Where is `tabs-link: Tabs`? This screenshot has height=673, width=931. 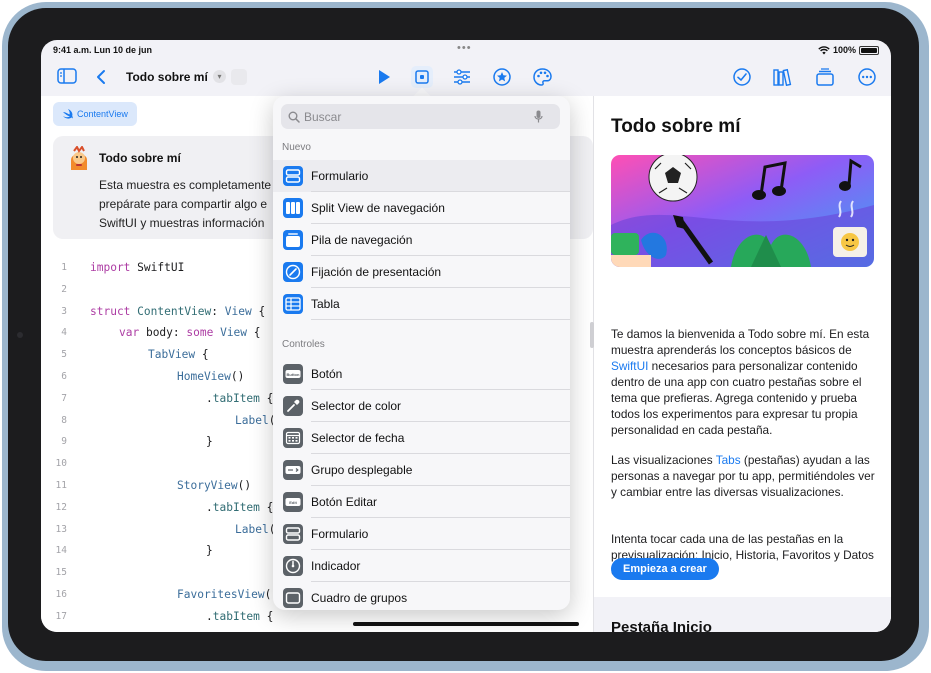 tabs-link: Tabs is located at coordinates (728, 460).